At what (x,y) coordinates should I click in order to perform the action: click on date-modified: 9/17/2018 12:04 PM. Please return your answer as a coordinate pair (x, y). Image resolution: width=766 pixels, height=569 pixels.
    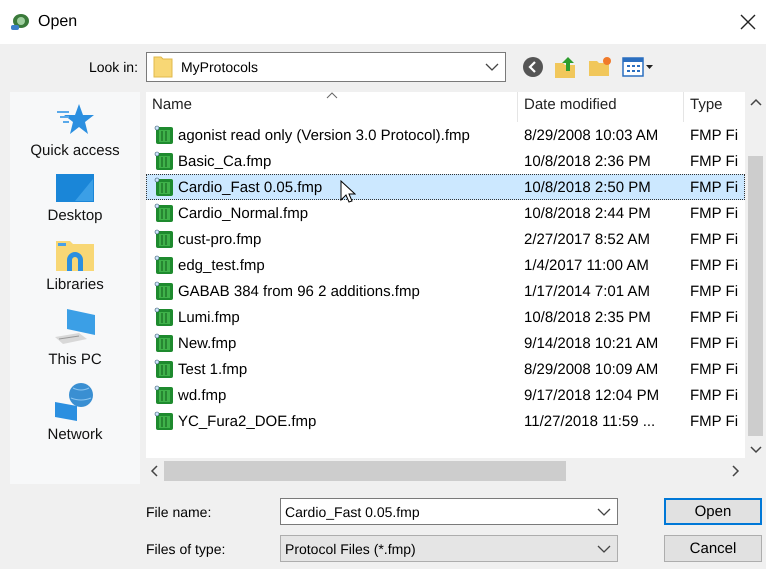
    Looking at the image, I should click on (592, 395).